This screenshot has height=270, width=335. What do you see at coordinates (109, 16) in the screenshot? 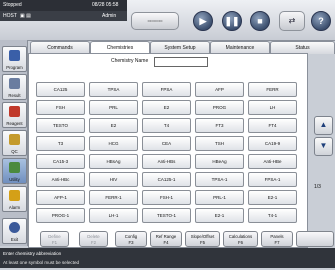
I see `current-user: Admin` at bounding box center [109, 16].